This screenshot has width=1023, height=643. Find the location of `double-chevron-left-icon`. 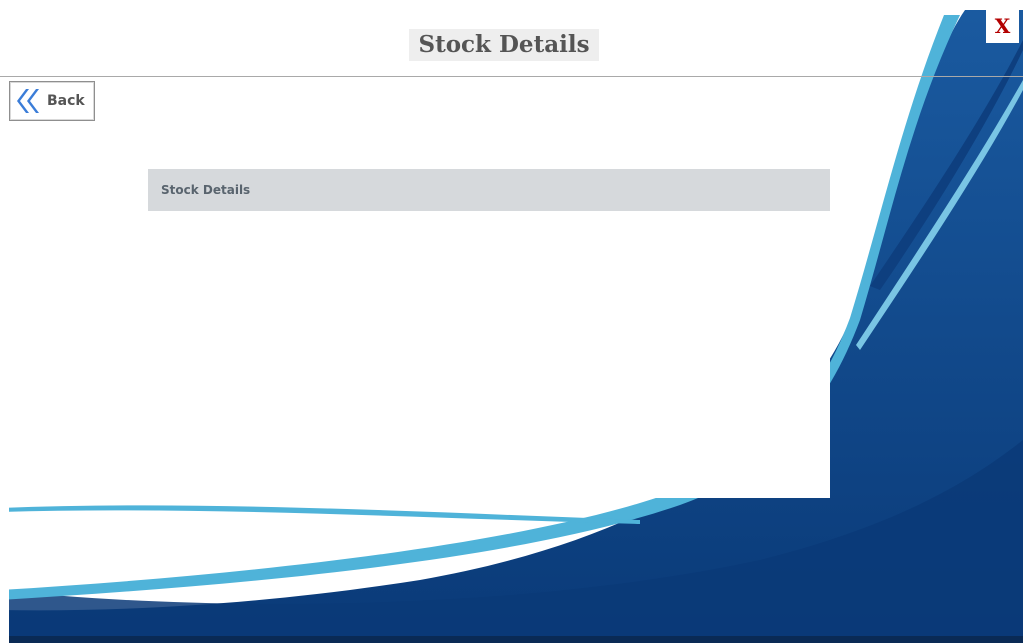

double-chevron-left-icon is located at coordinates (28, 101).